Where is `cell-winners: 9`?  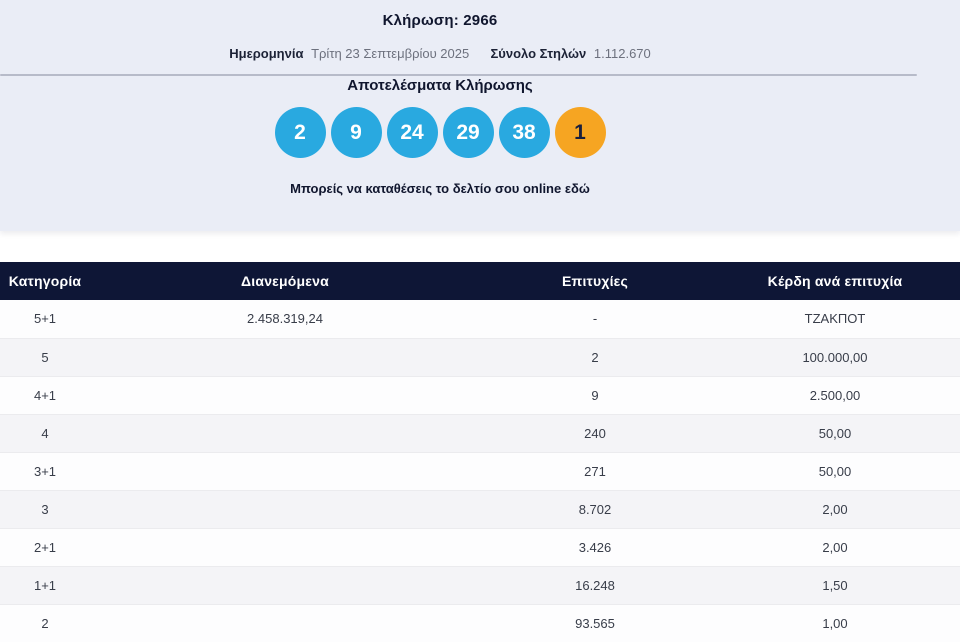
cell-winners: 9 is located at coordinates (595, 395).